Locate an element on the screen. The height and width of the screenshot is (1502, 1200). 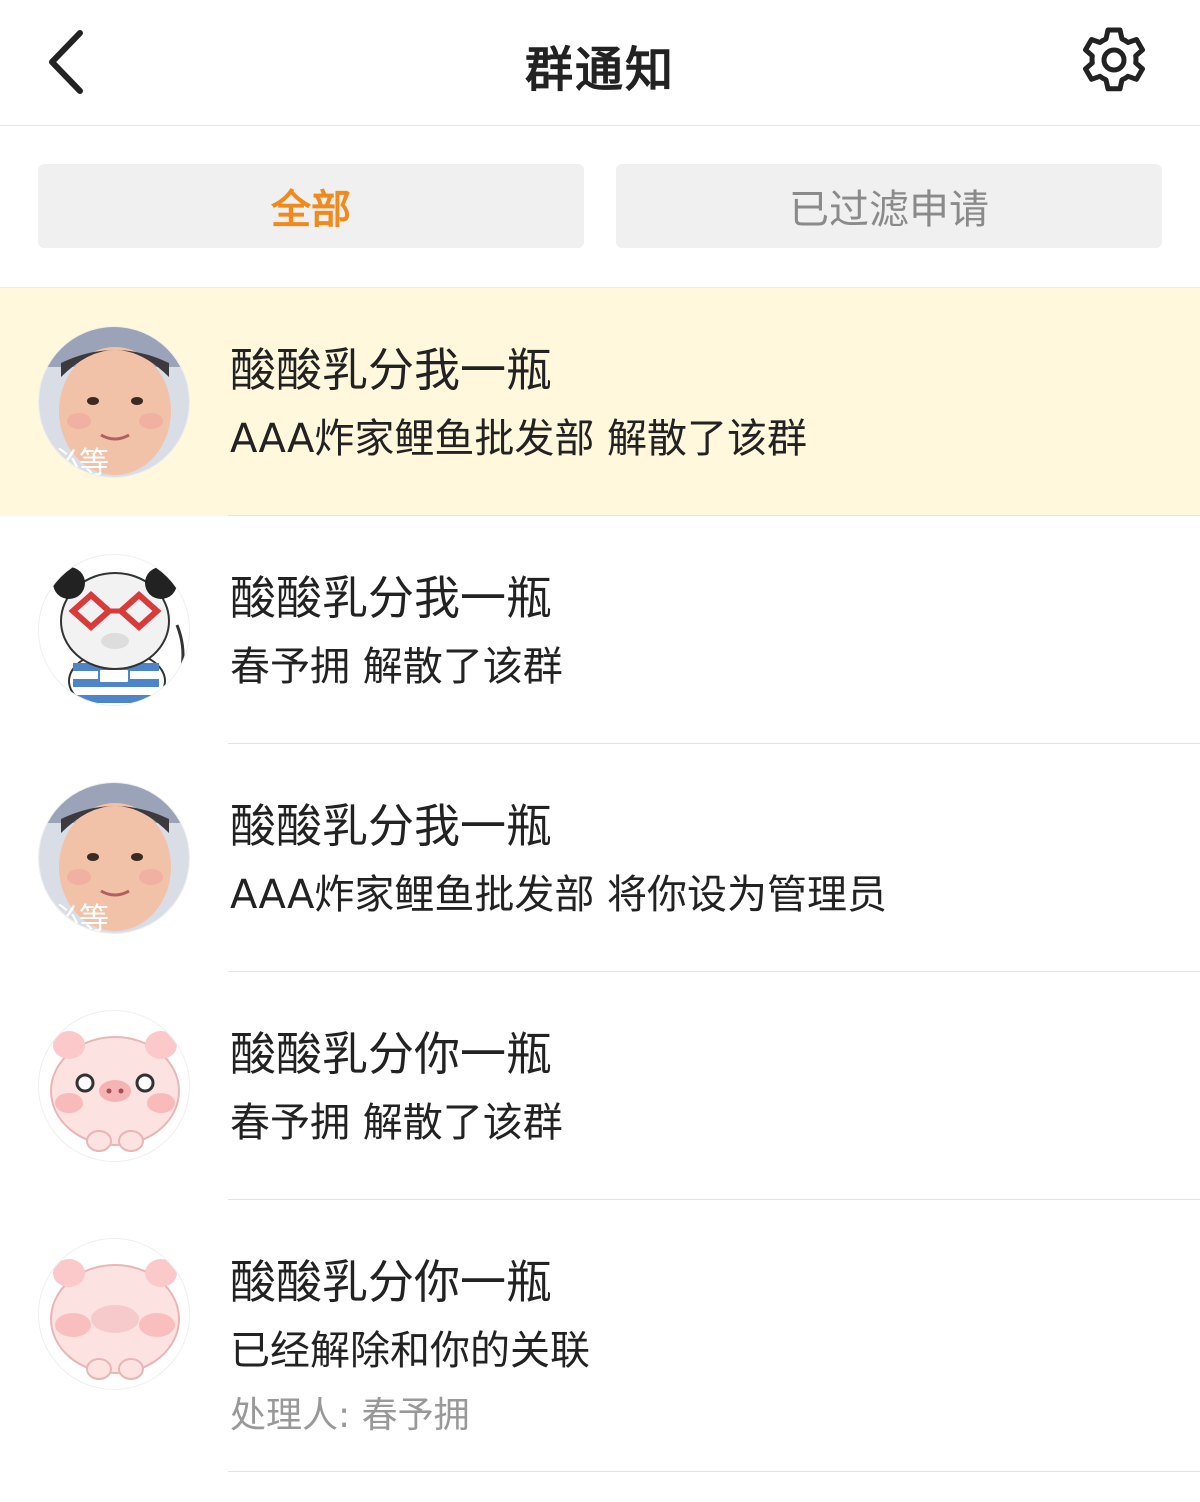
top-bar: 群通知 is located at coordinates (600, 63).